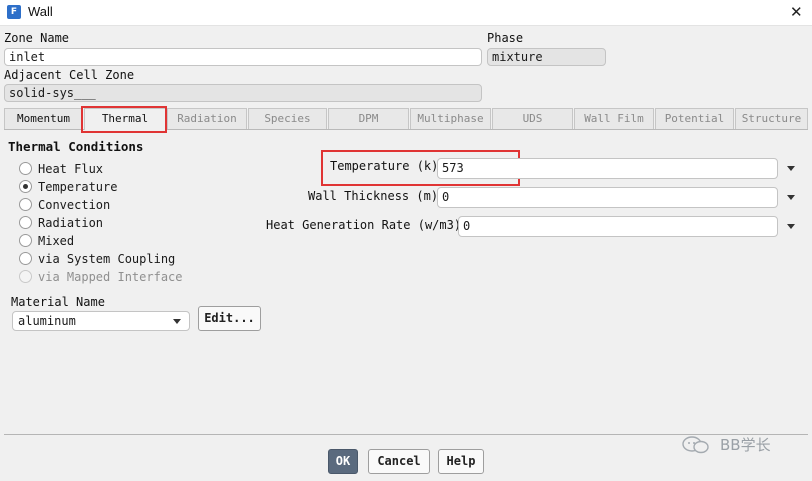 This screenshot has height=481, width=812. What do you see at coordinates (287, 118) in the screenshot?
I see `tab-species: Species` at bounding box center [287, 118].